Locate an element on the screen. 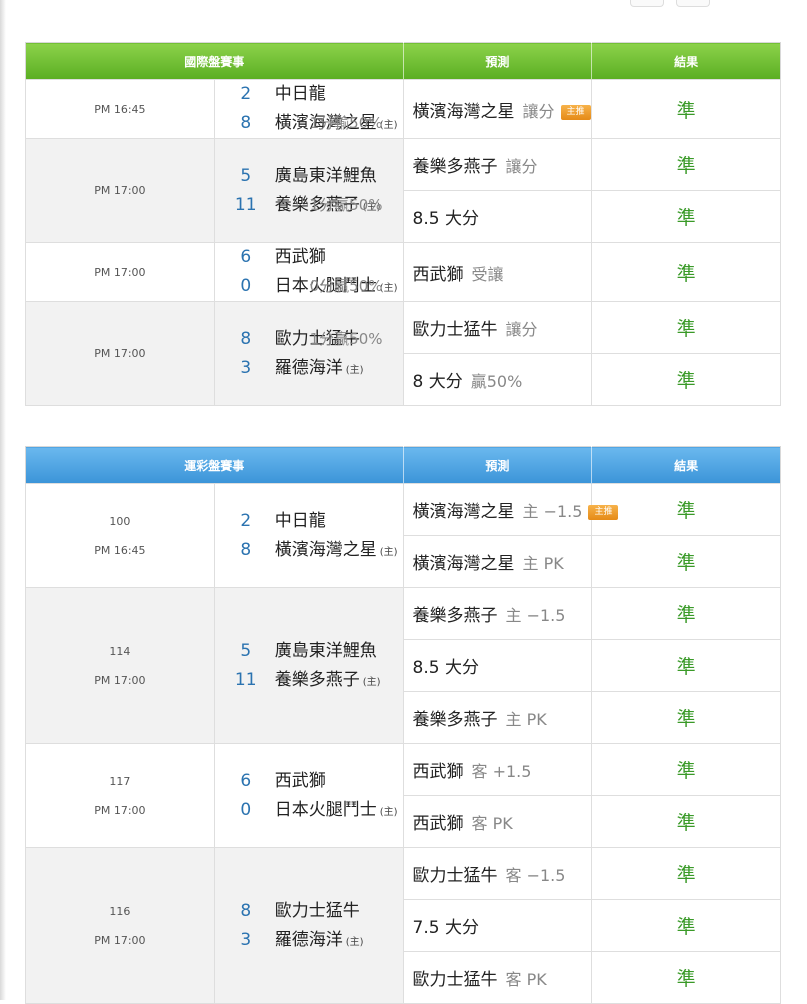 The image size is (807, 1004). prediction: 養樂多燕子 讓分 is located at coordinates (498, 164).